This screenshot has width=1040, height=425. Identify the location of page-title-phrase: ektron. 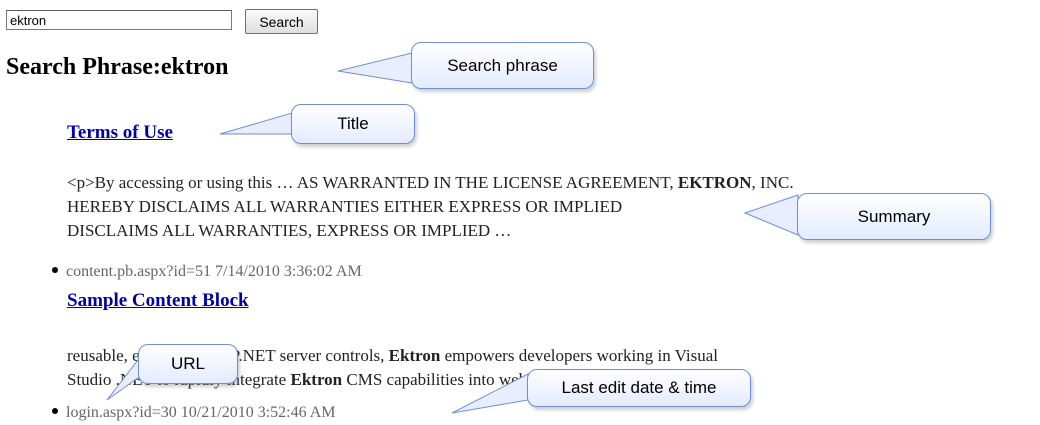
(194, 67).